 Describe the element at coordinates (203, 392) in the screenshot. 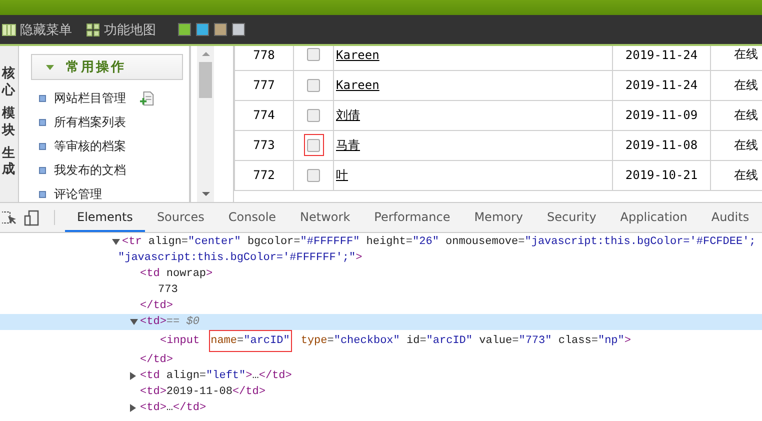

I see `code-line: <td>2019-11-08</td>` at that location.